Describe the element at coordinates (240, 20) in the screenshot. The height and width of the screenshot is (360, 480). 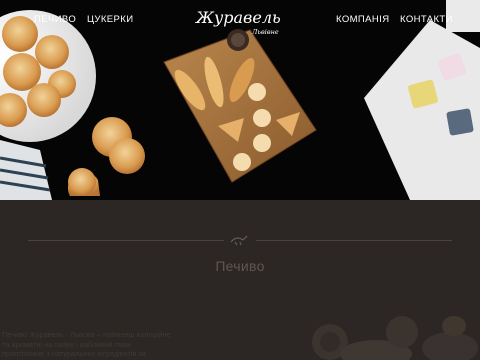
I see `main-nav: ПЕЧИВО ЦУКЕРКИ КОМПАНІЯ КОНТАКТИ` at that location.